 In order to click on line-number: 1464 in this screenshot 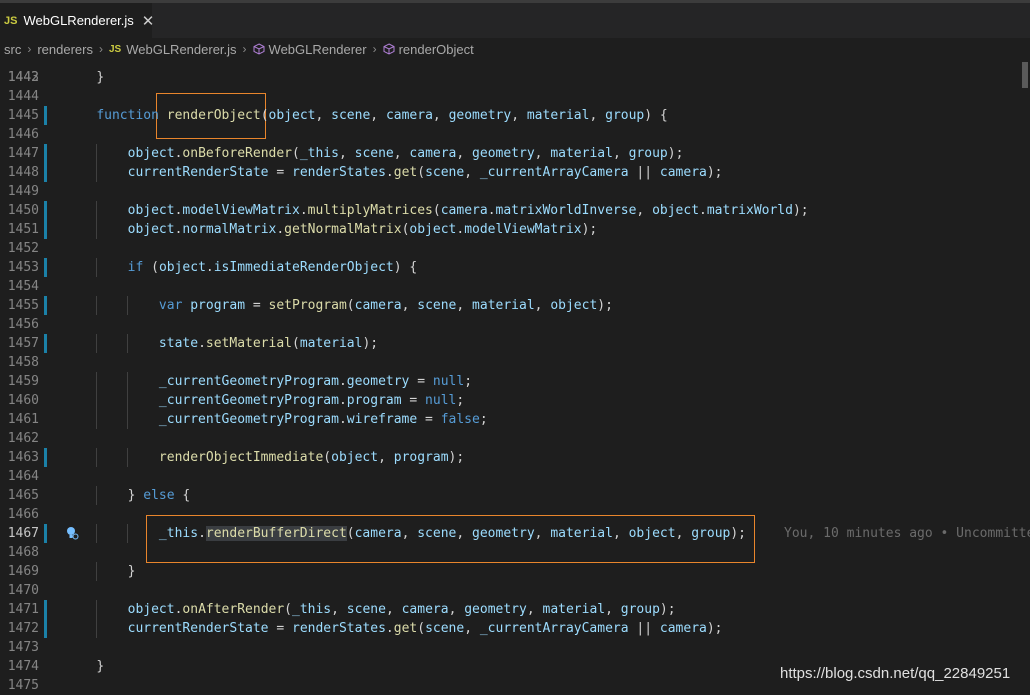, I will do `click(23, 476)`.